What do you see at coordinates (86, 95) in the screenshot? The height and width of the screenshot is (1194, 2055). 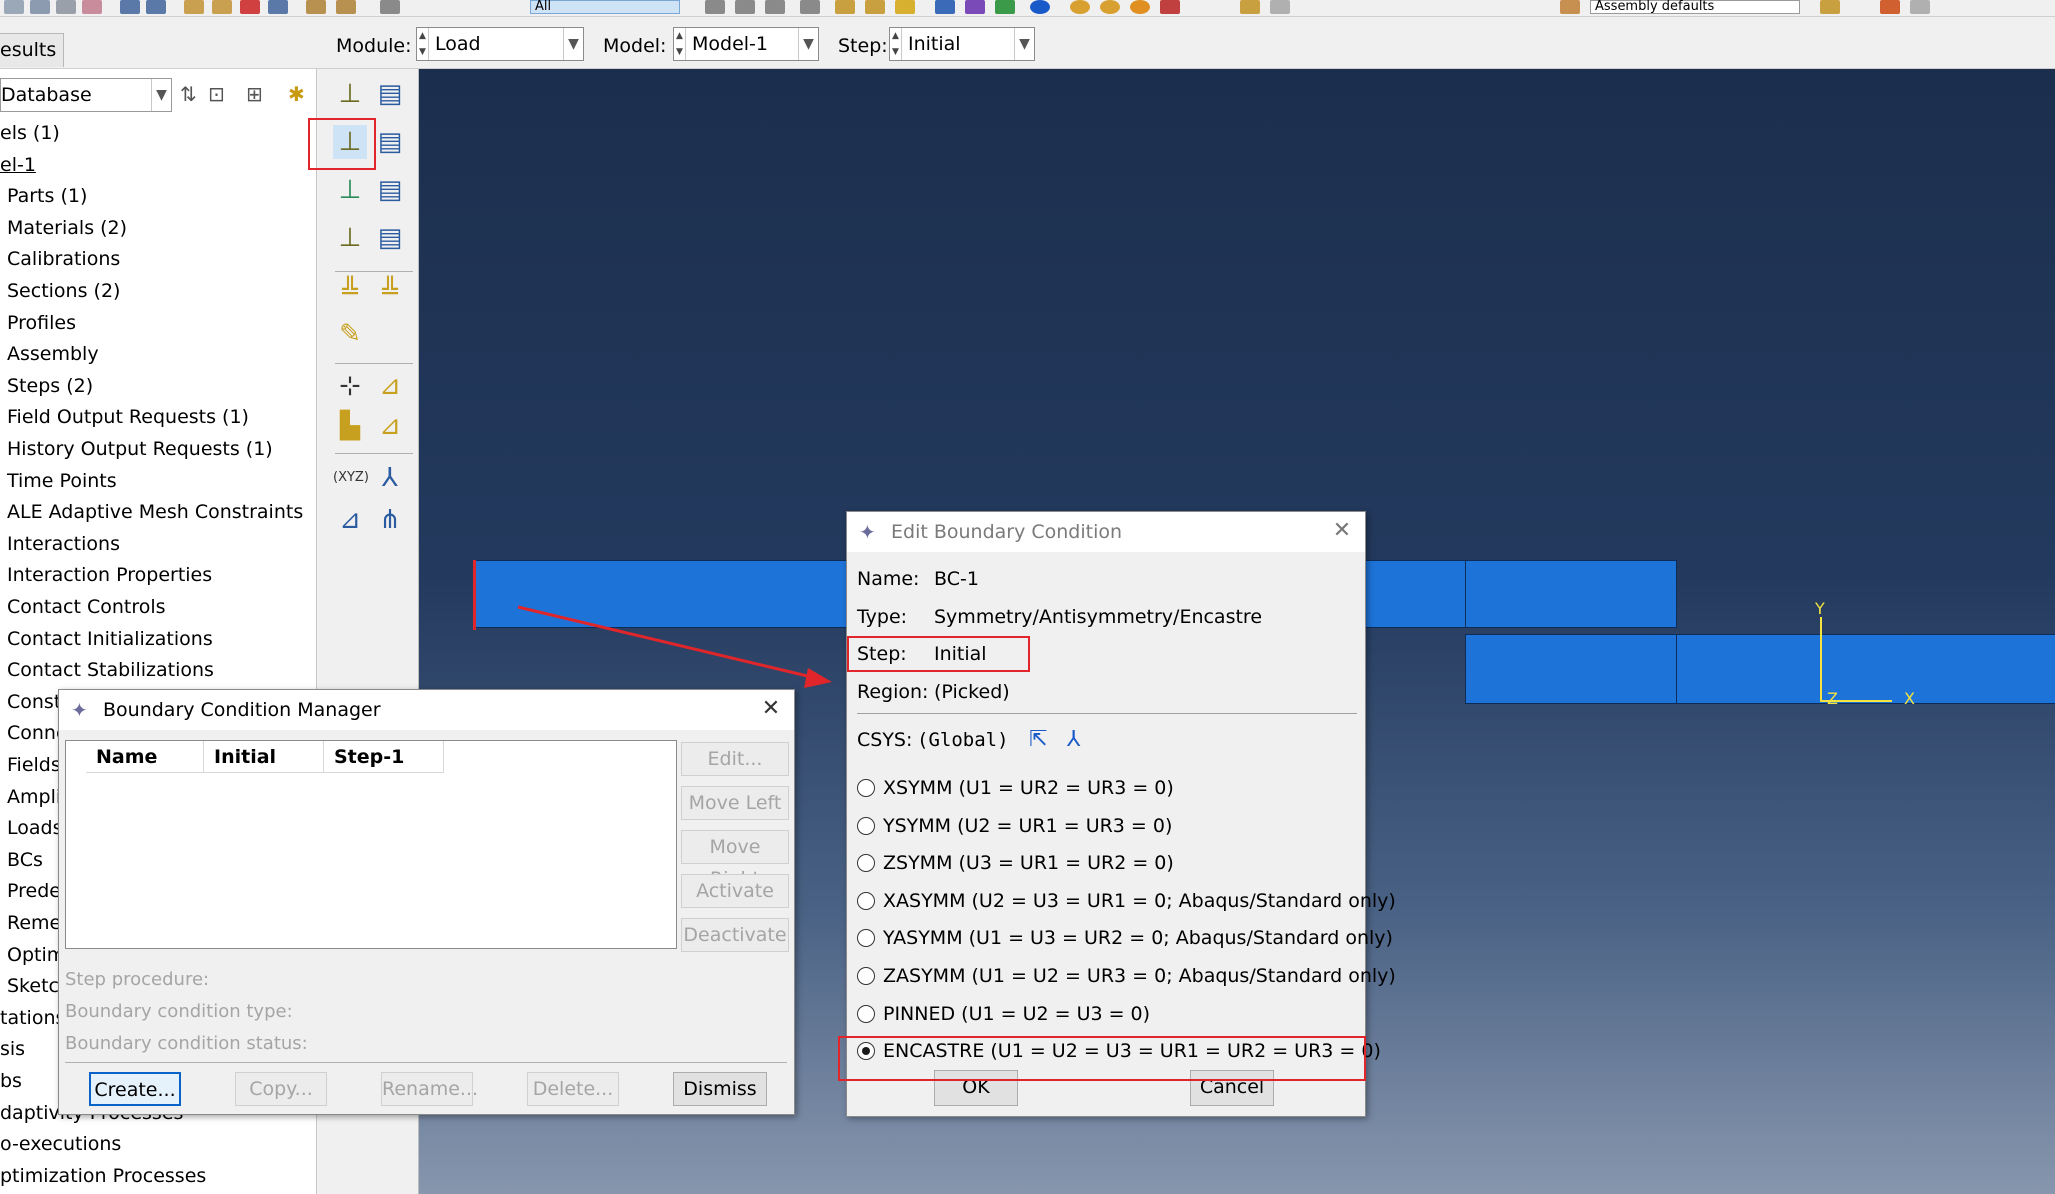 I see `database-combo: Database ▼` at bounding box center [86, 95].